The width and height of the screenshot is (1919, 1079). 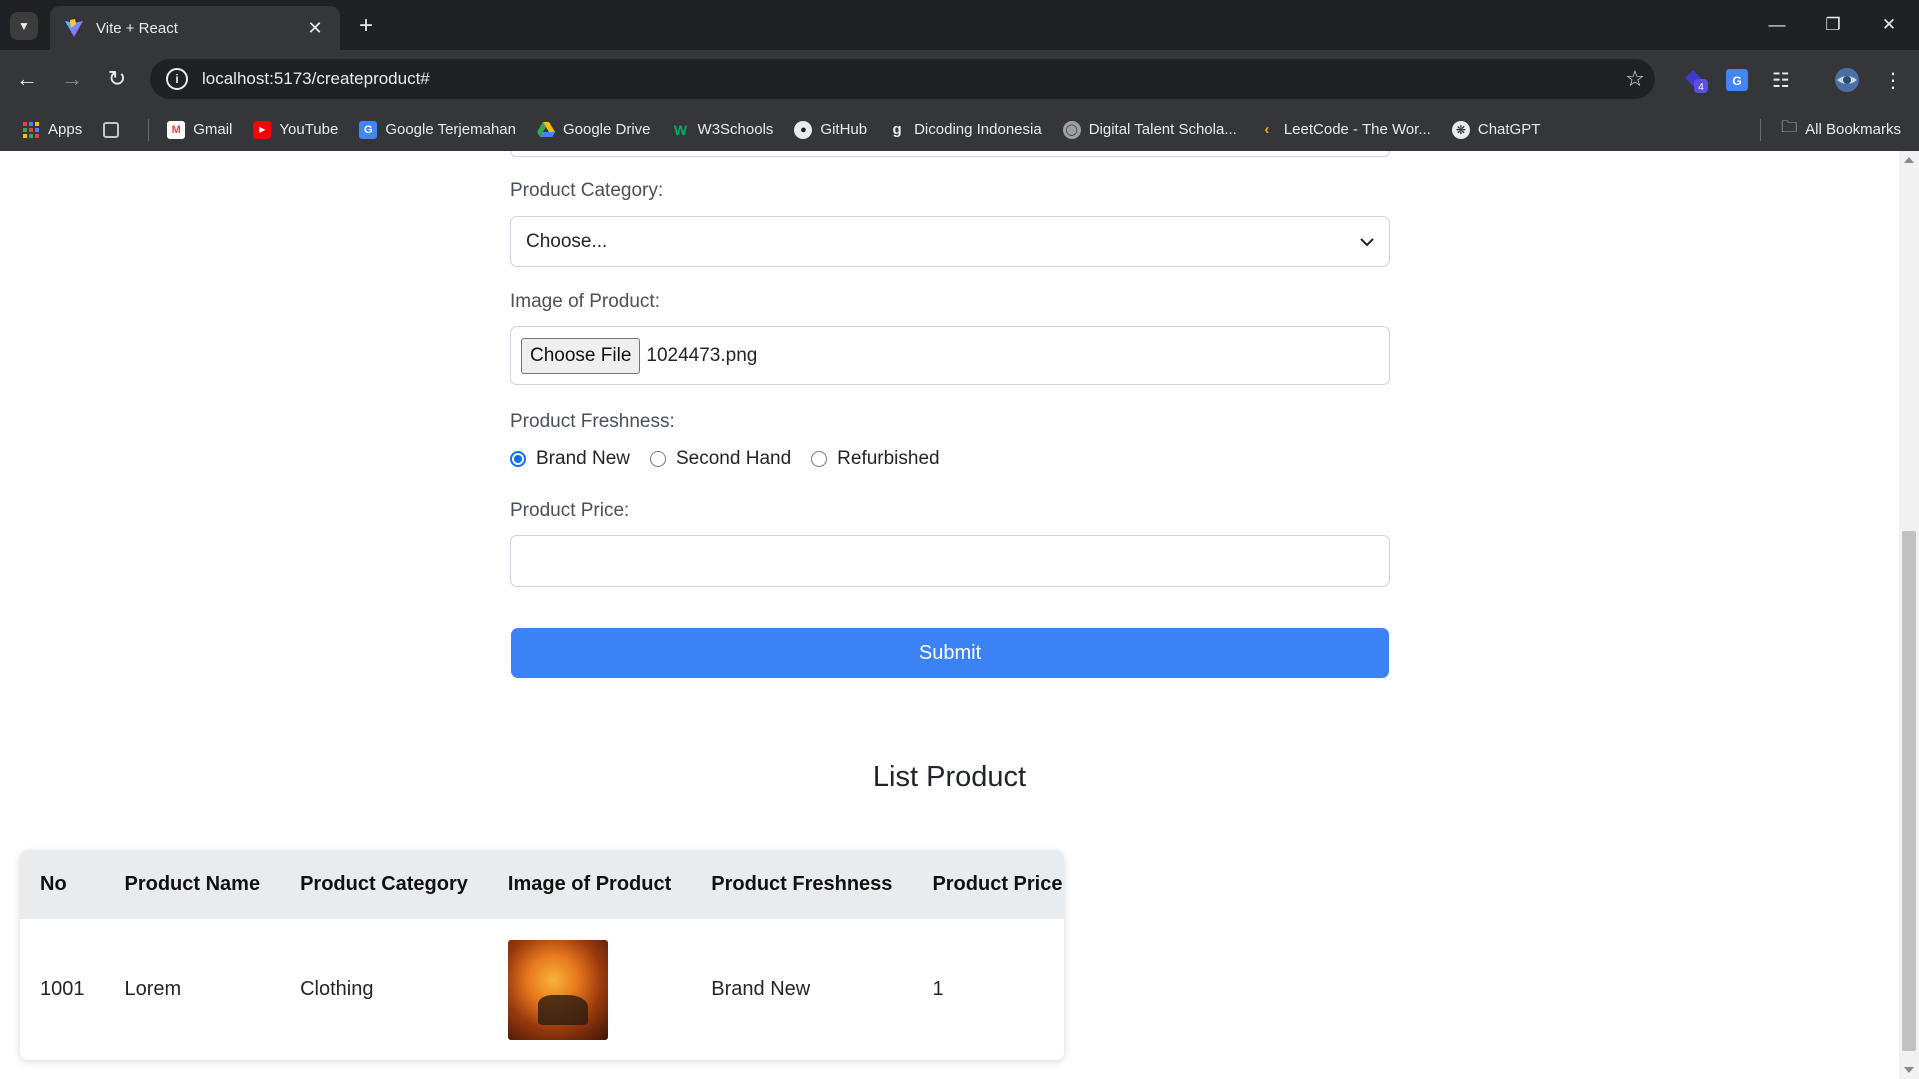 What do you see at coordinates (384, 884) in the screenshot?
I see `column-header: Product Category` at bounding box center [384, 884].